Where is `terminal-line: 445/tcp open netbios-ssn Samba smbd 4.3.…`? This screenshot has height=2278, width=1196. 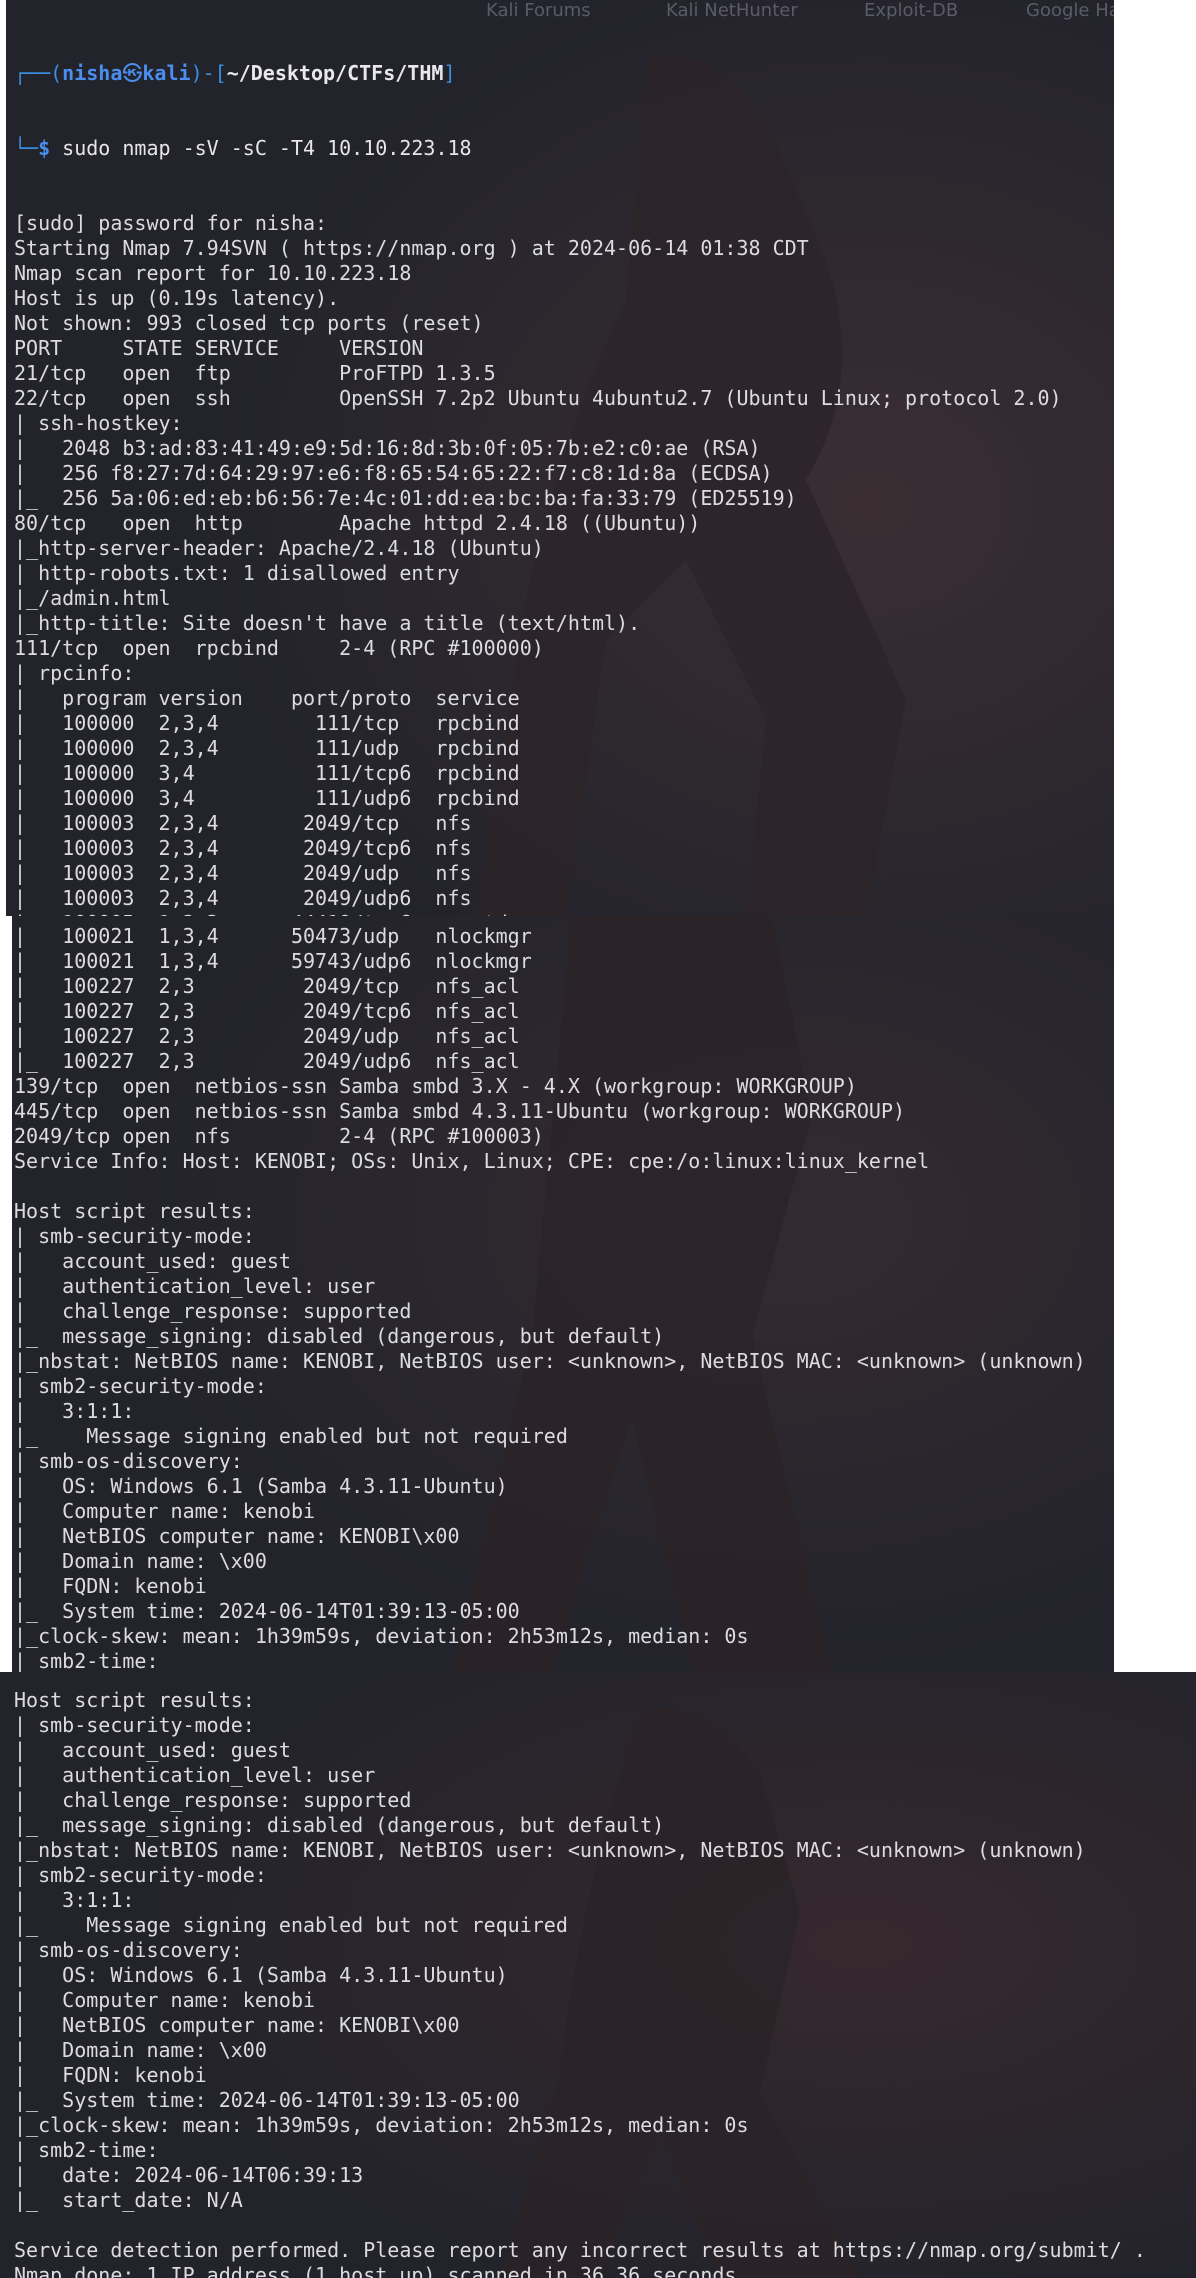
terminal-line: 445/tcp open netbios-ssn Samba smbd 4.3.… is located at coordinates (460, 1111).